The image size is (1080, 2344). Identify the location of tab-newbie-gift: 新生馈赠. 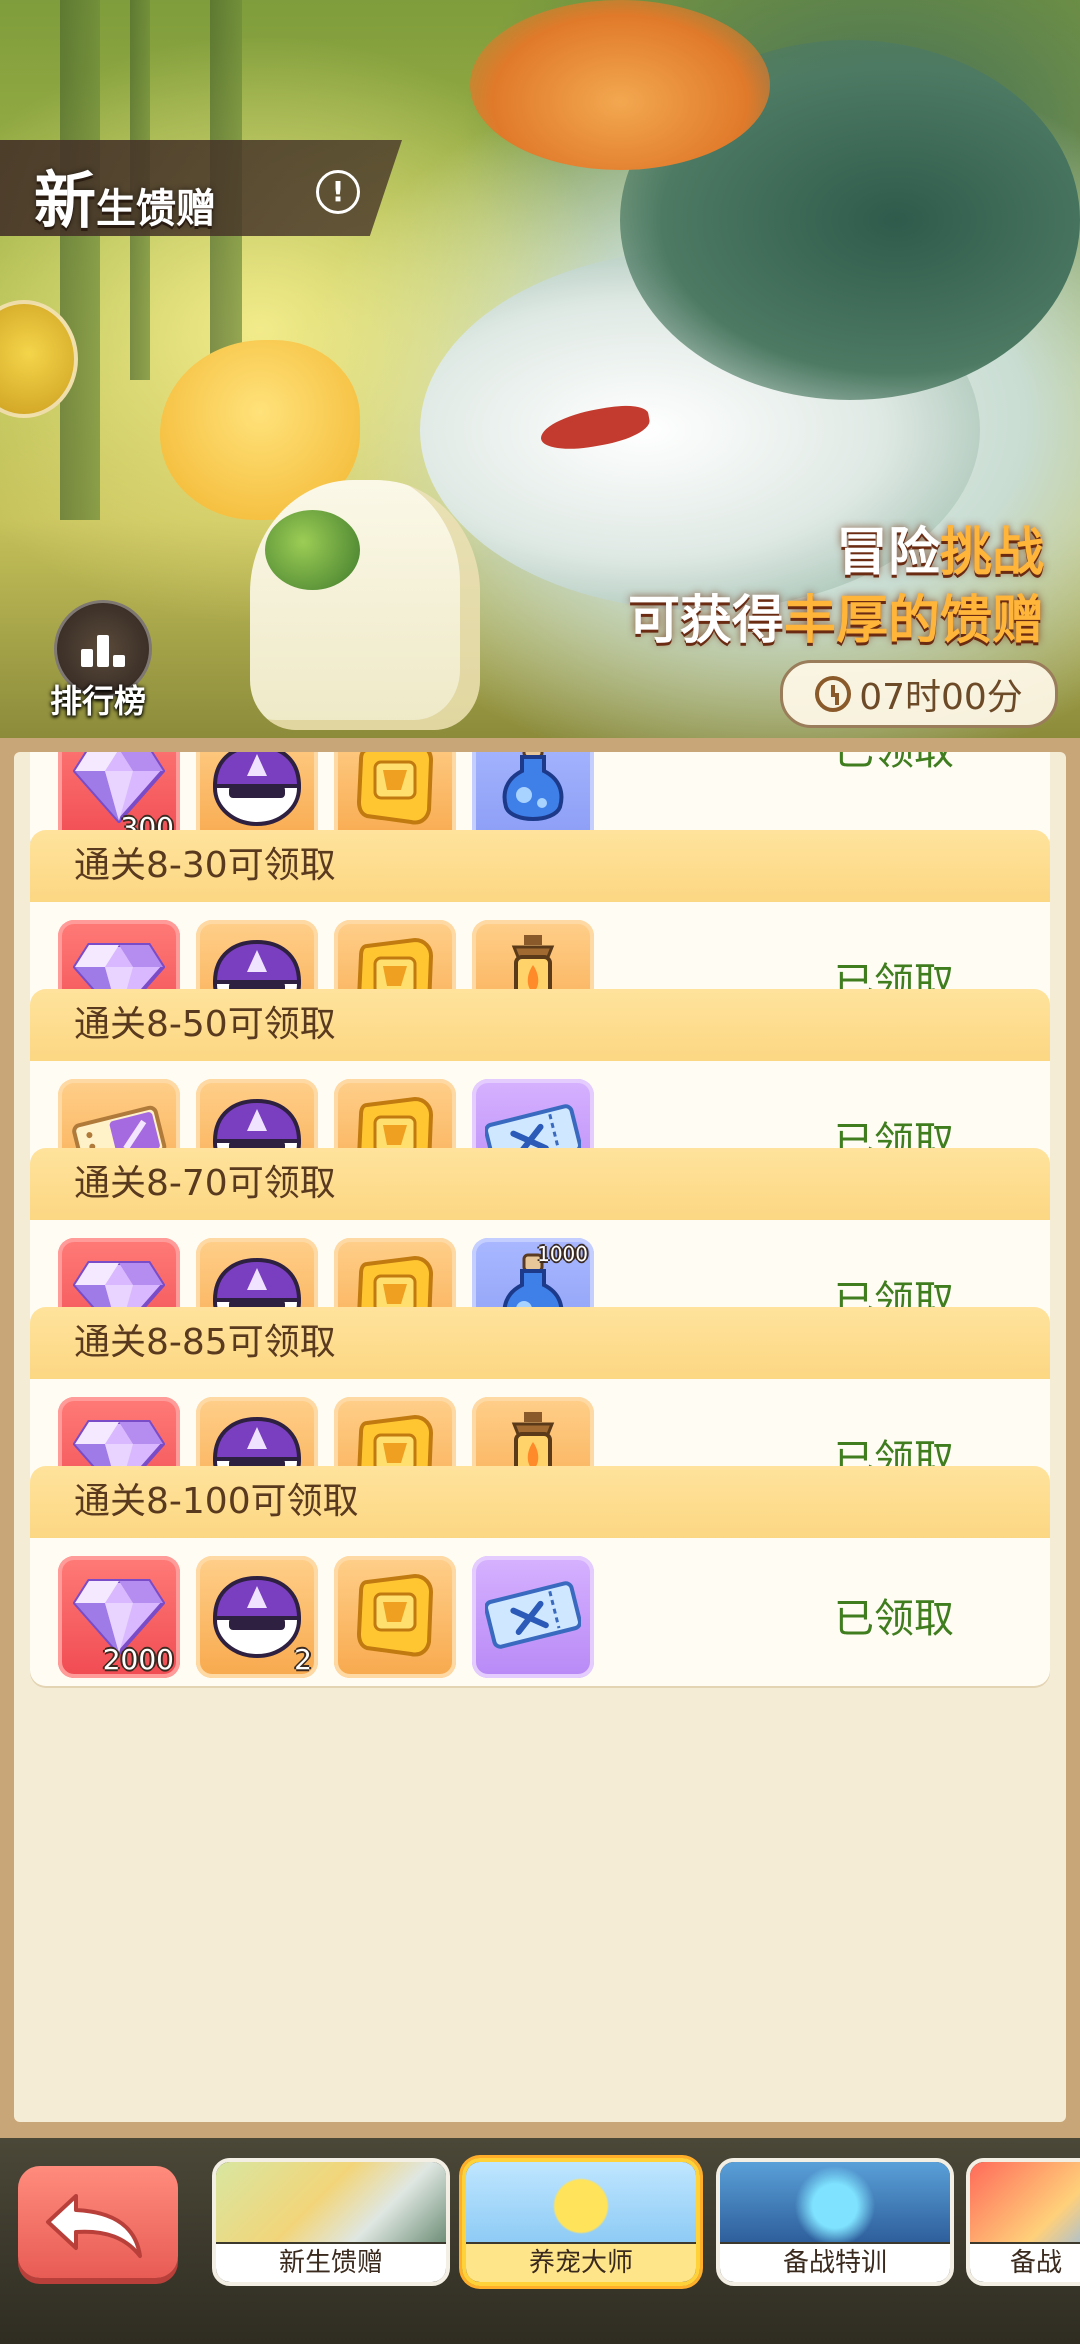
(331, 2222).